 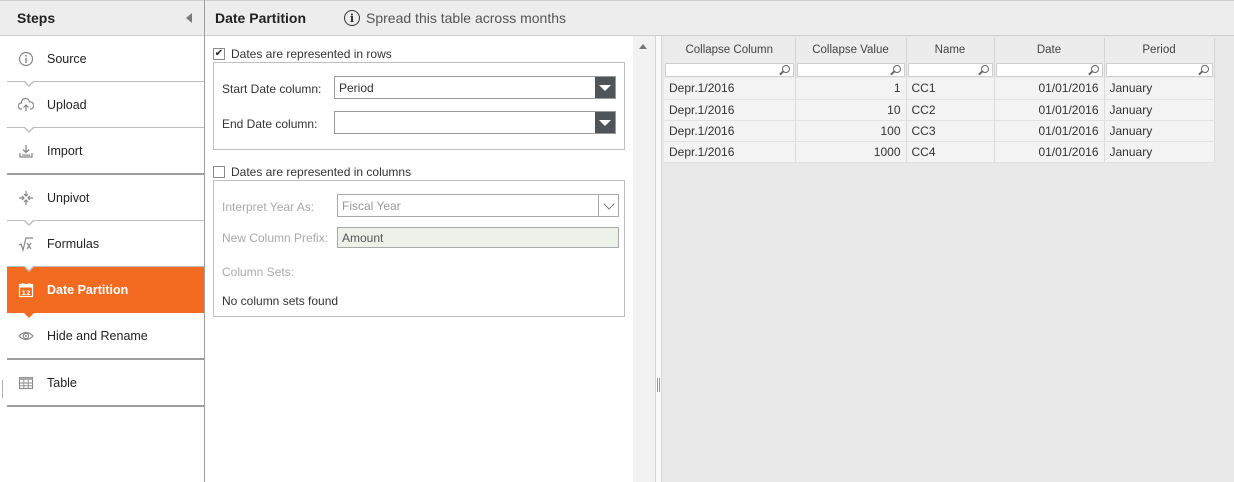 I want to click on rows-checkbox: ✔, so click(x=219, y=54).